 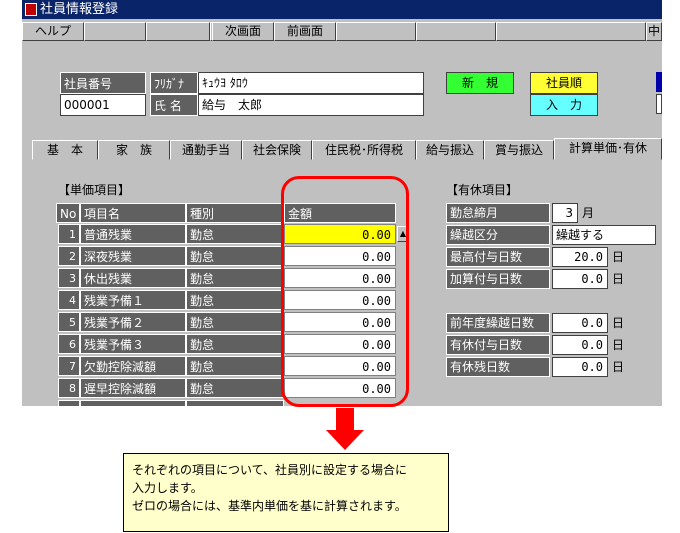 I want to click on leave-remain-field: 0.0, so click(x=580, y=367).